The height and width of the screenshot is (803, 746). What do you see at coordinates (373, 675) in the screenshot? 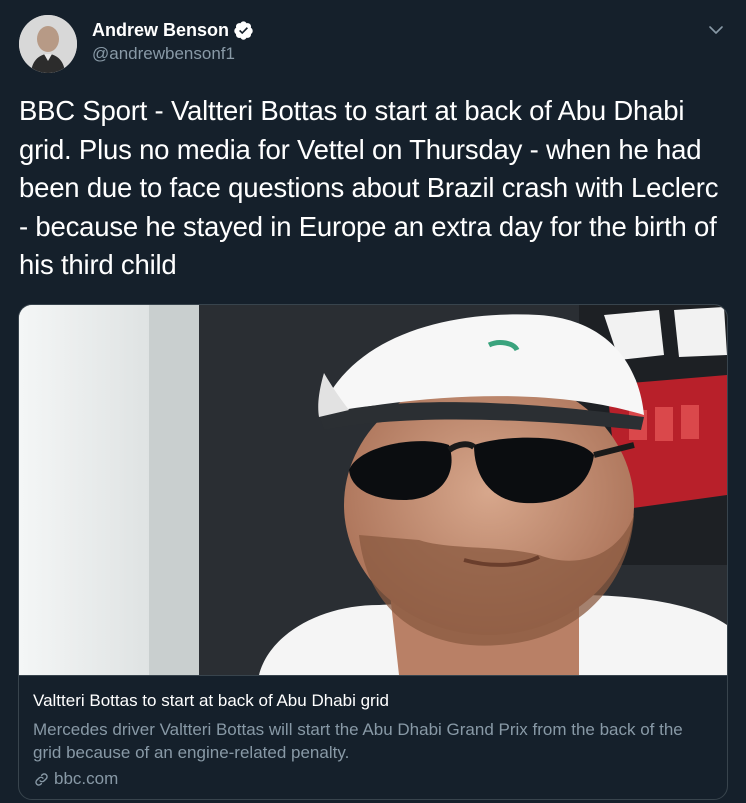
I see `card-divider` at bounding box center [373, 675].